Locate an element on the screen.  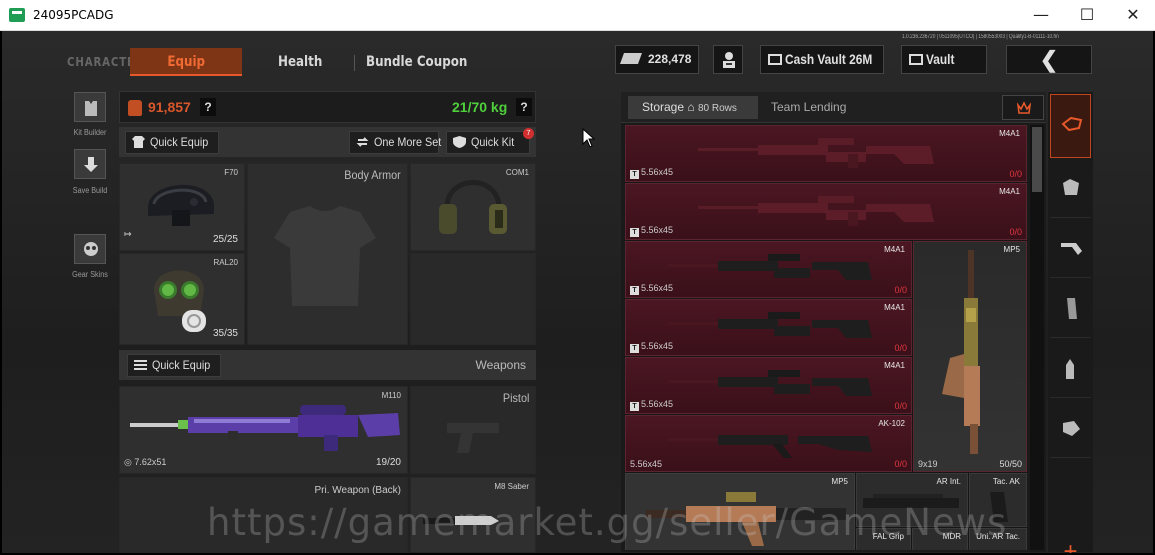
one-more-set-button: One More Set is located at coordinates (395, 142).